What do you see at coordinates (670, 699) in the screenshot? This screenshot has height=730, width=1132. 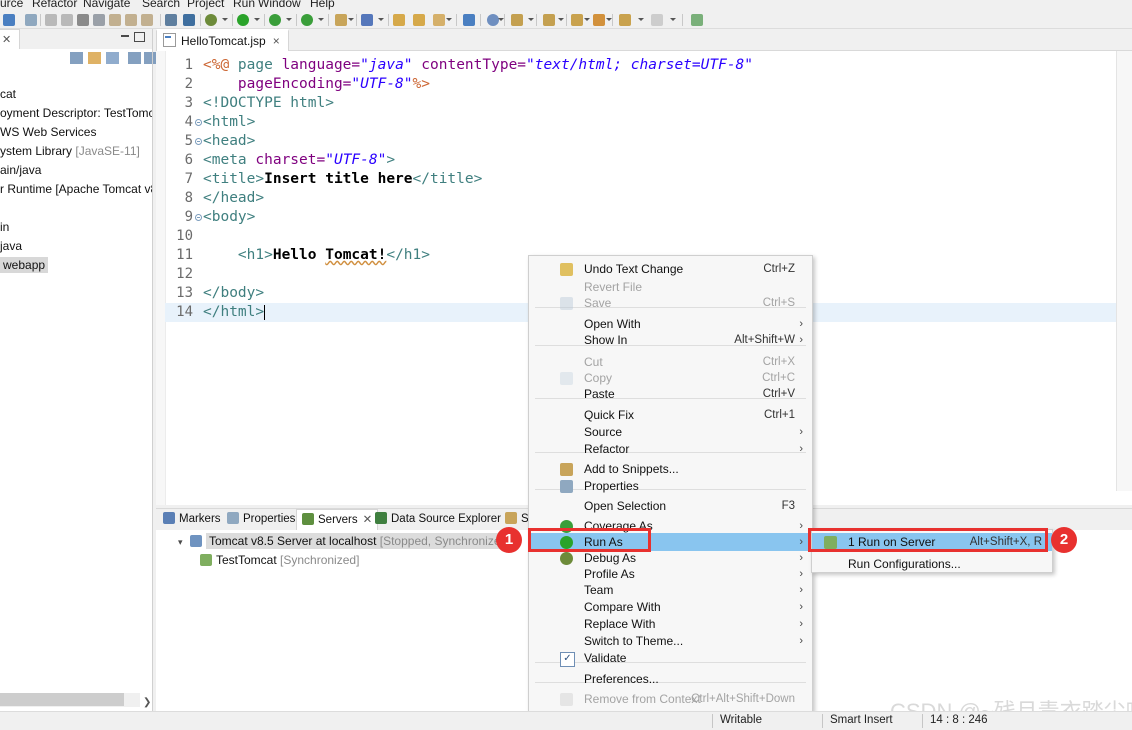 I see `menu-item-remove-from-context: Remove from Context Ctrl+Alt+Shift+Down` at bounding box center [670, 699].